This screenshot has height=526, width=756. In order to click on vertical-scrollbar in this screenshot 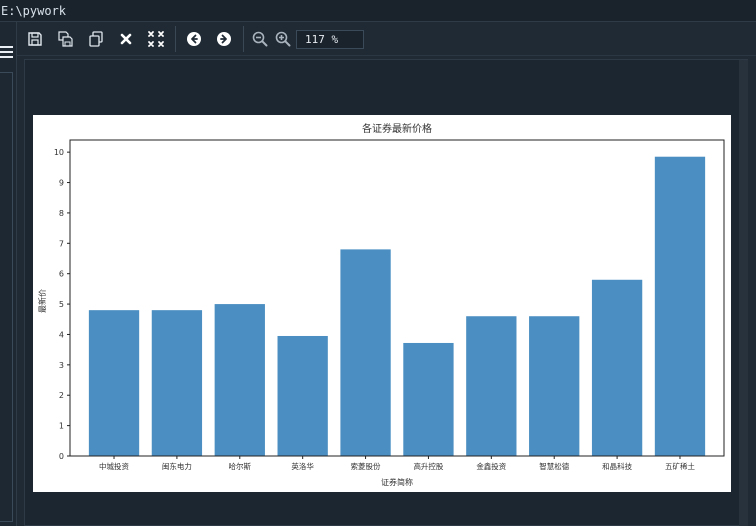, I will do `click(743, 293)`.